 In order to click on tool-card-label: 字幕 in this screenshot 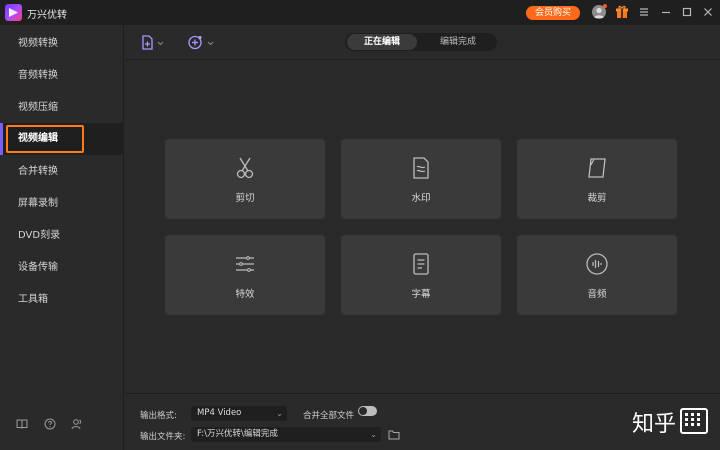, I will do `click(421, 294)`.